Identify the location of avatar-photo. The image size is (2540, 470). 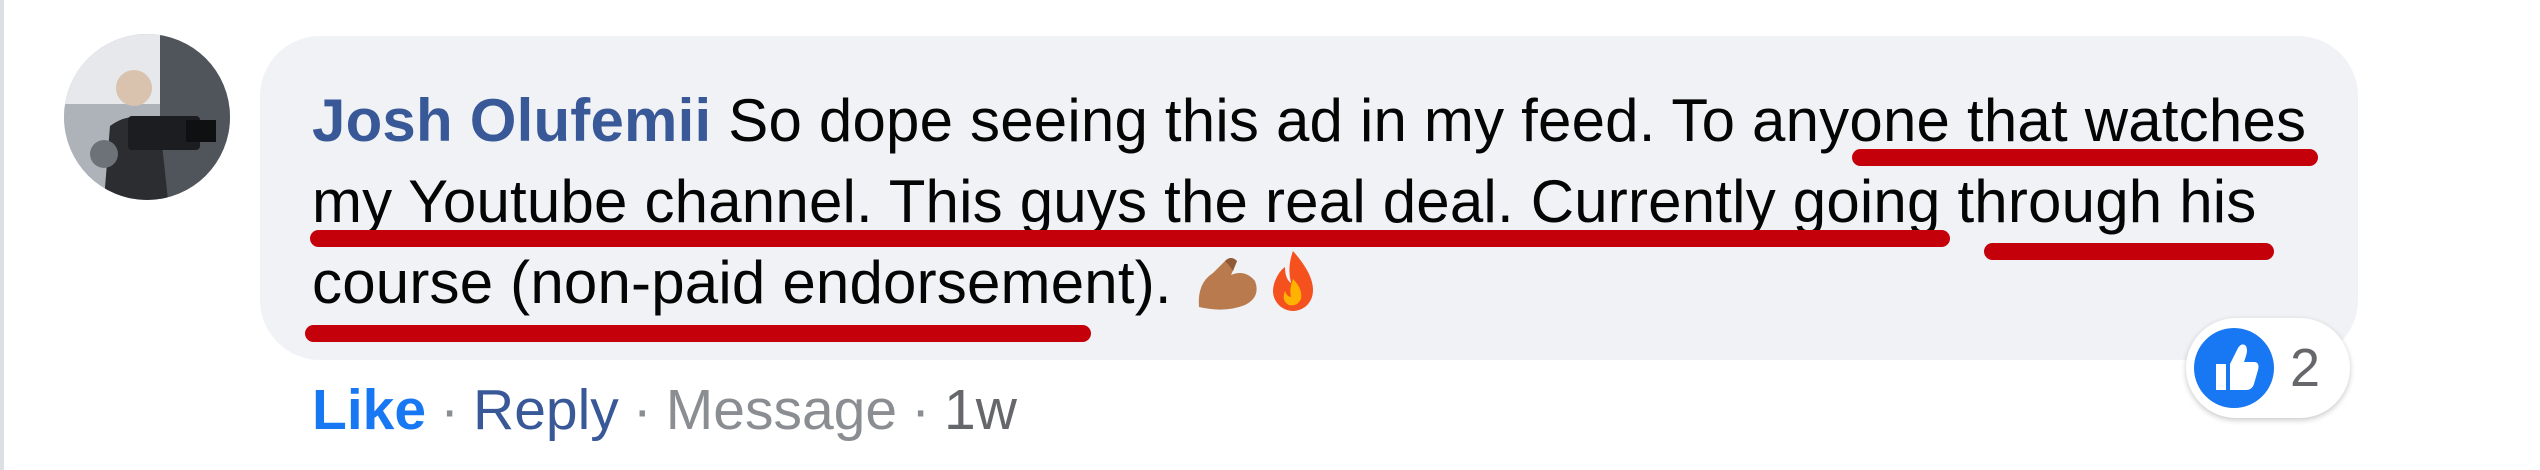
(147, 117).